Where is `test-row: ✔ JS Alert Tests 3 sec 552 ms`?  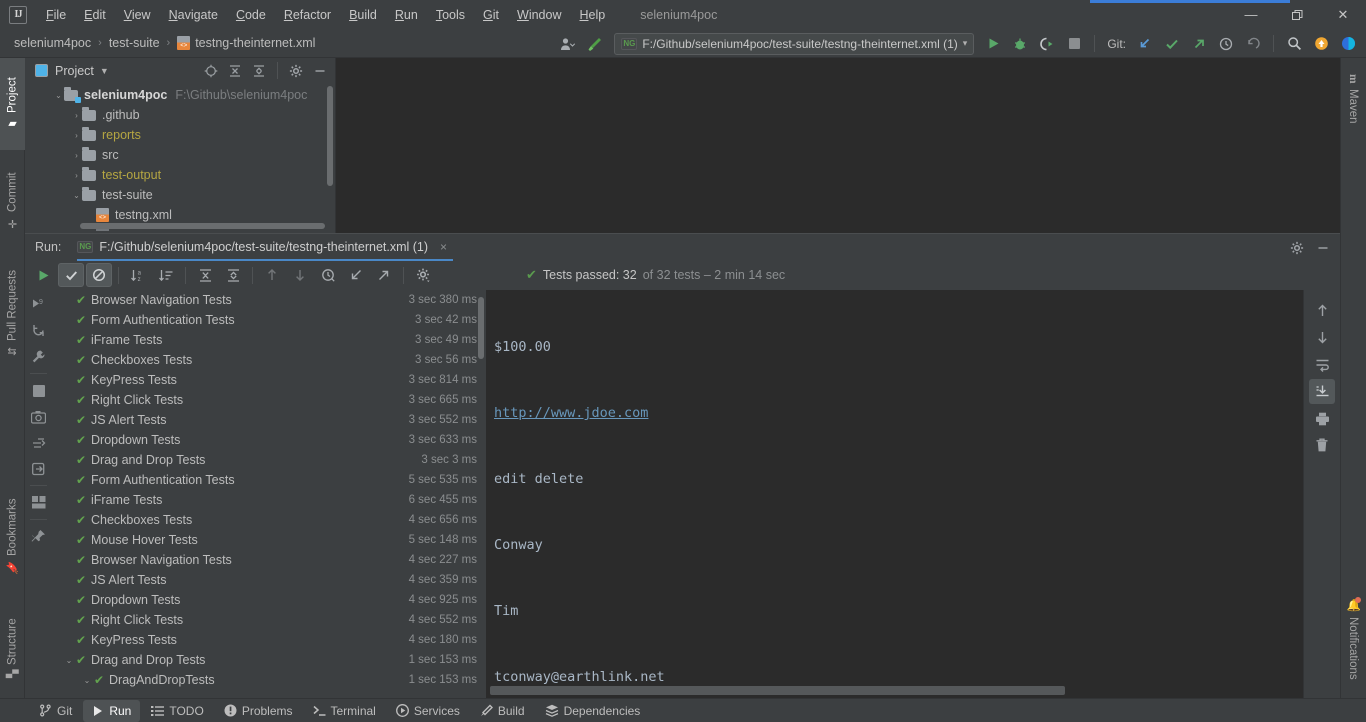
test-row: ✔ JS Alert Tests 3 sec 552 ms is located at coordinates (269, 420).